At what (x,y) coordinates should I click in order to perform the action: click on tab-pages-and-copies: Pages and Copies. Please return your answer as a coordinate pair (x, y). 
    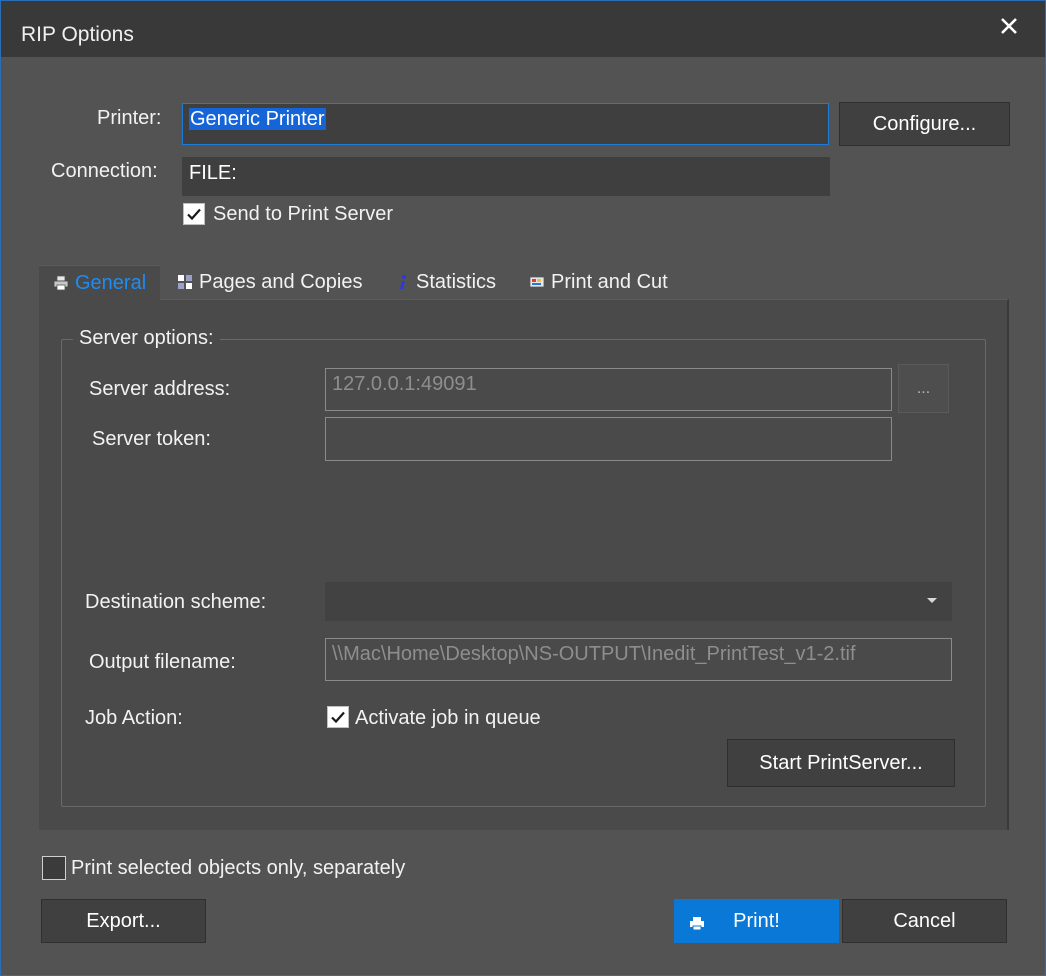
    Looking at the image, I should click on (269, 282).